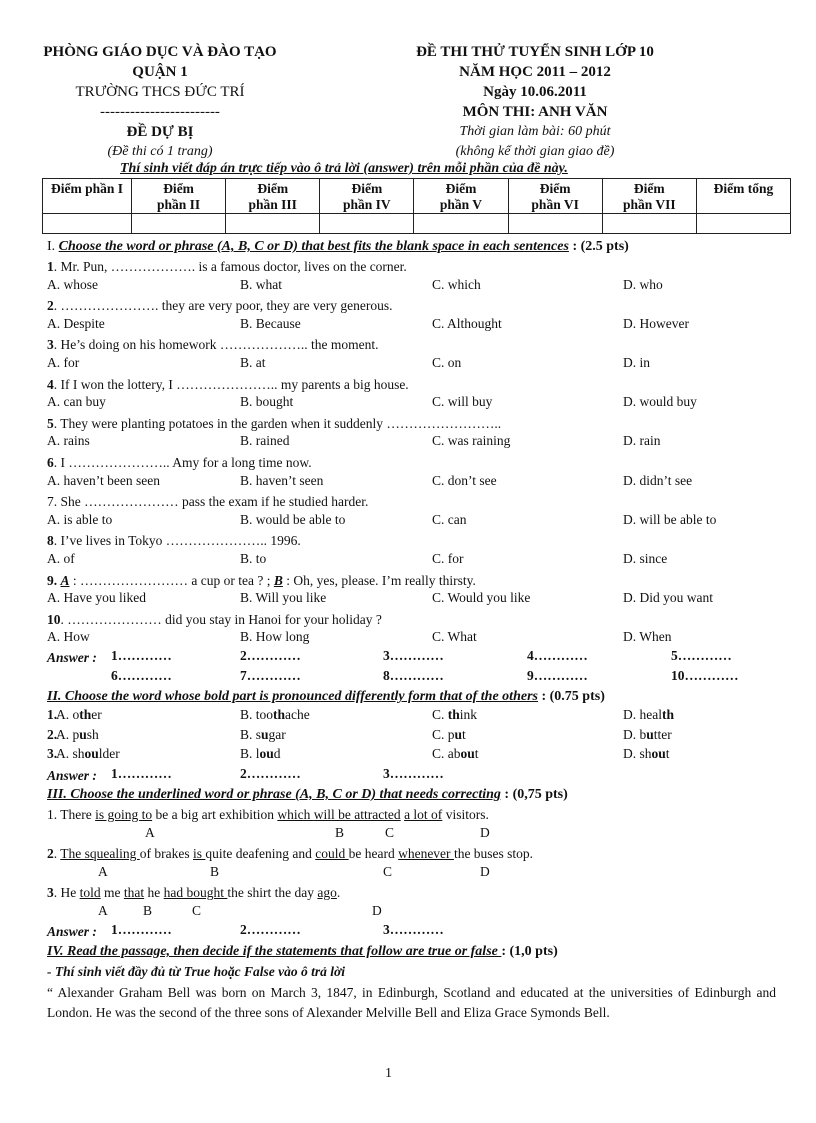  I want to click on option-a: A. push, so click(77, 735).